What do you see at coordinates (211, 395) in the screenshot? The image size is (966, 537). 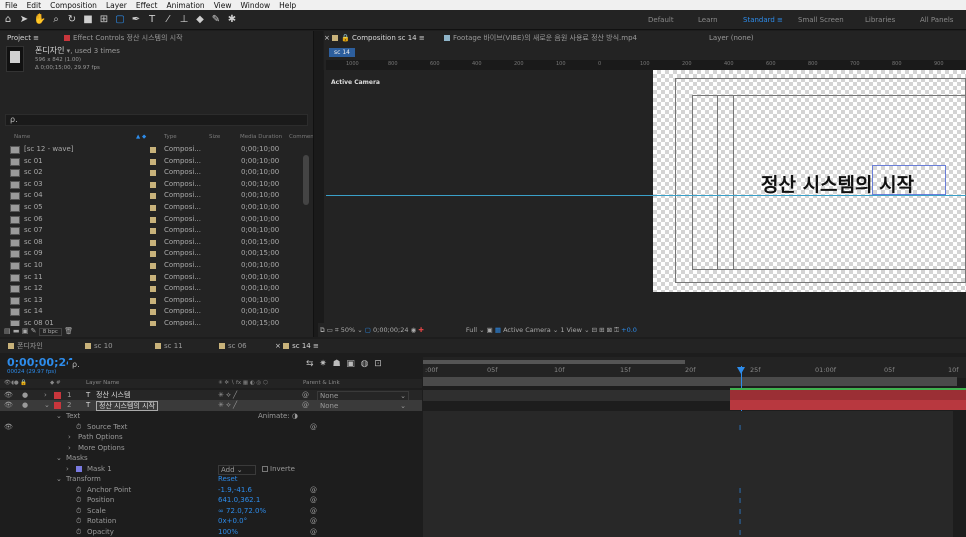 I see `layer-row: 👁 ● › 1 T 정산 시스템 ✳ ⟡ ╱ @ None ⌄` at bounding box center [211, 395].